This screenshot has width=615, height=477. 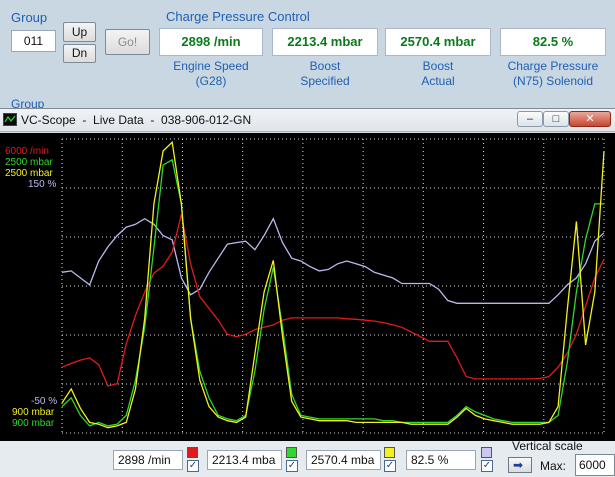 I want to click on axis-top-boost-spec: 2500 mbar, so click(x=29, y=162).